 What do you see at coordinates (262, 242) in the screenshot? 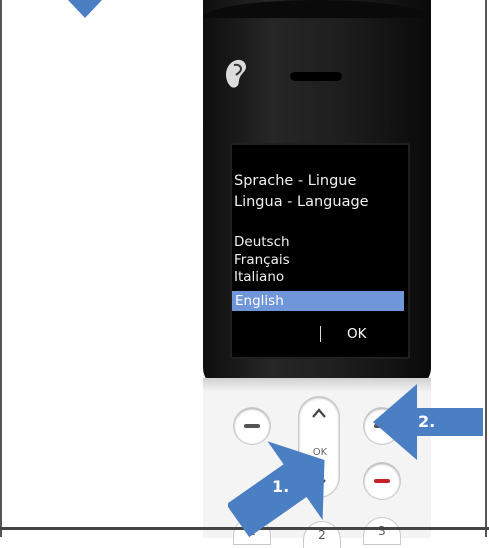
I see `language-option-deutsch: Deutsch` at bounding box center [262, 242].